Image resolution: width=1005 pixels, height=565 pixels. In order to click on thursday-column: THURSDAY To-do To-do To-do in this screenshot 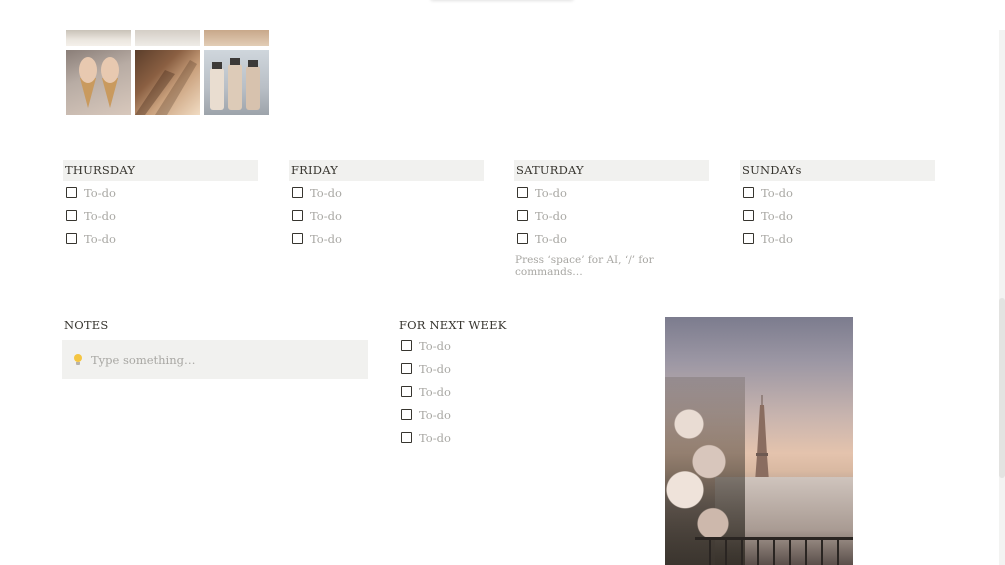, I will do `click(160, 205)`.